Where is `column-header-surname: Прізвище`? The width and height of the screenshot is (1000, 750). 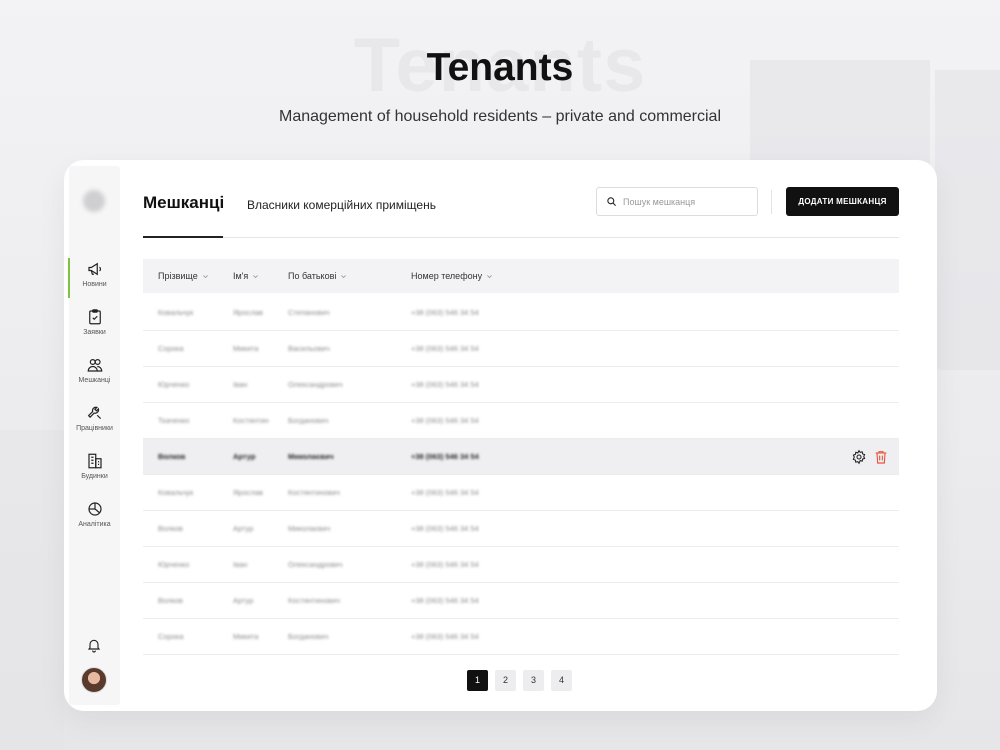
column-header-surname: Прізвище is located at coordinates (183, 276).